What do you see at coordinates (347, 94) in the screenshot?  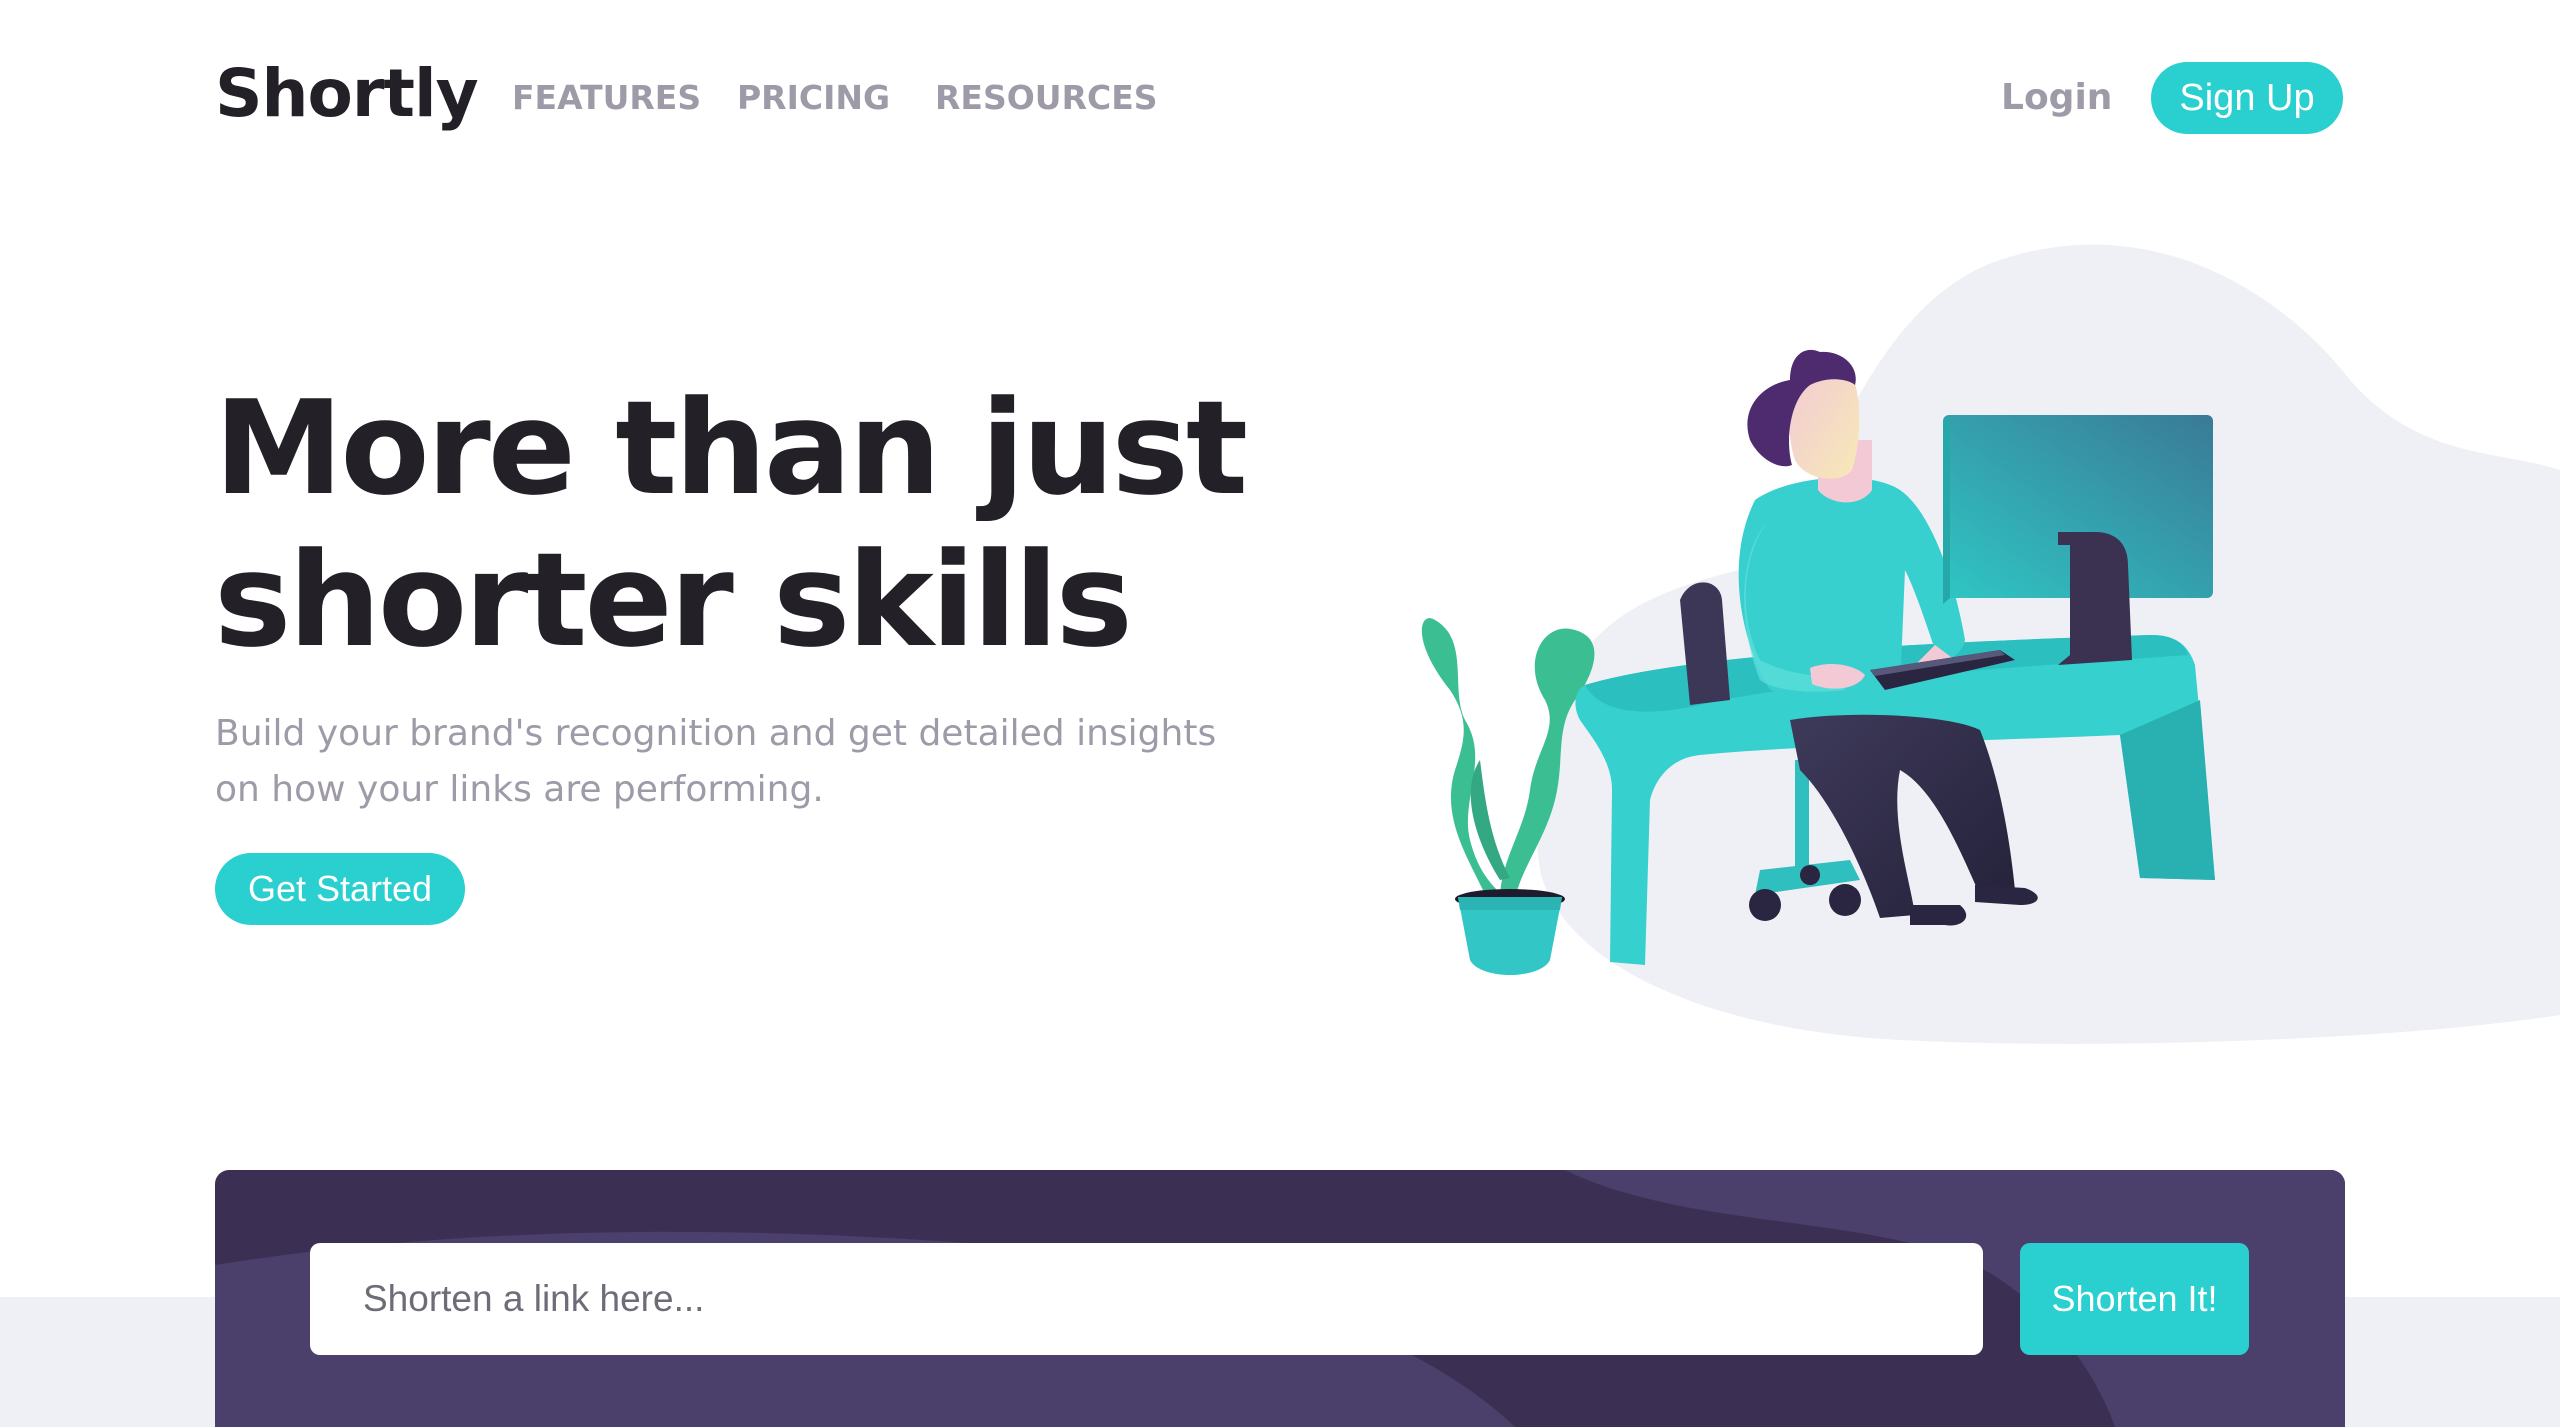 I see `logo: Shortly` at bounding box center [347, 94].